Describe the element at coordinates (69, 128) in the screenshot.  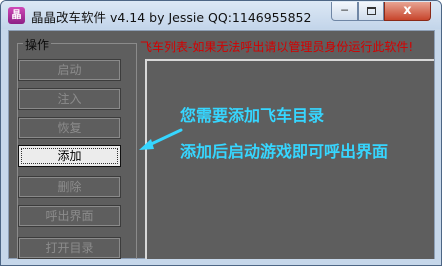
I see `restore-button: 恢复` at that location.